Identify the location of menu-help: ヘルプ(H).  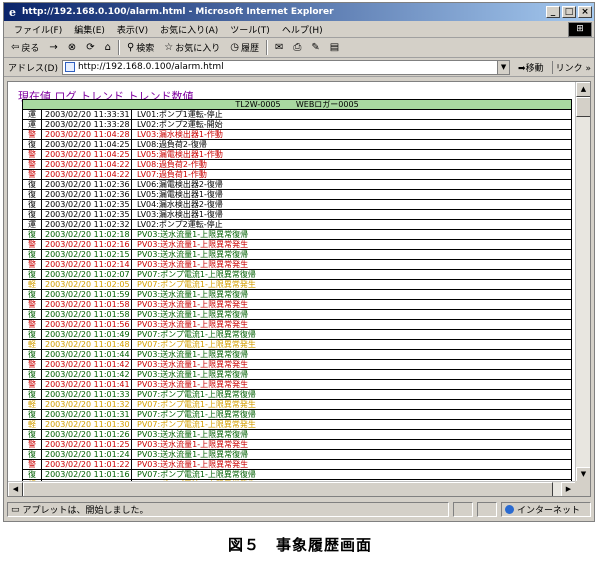
(302, 29).